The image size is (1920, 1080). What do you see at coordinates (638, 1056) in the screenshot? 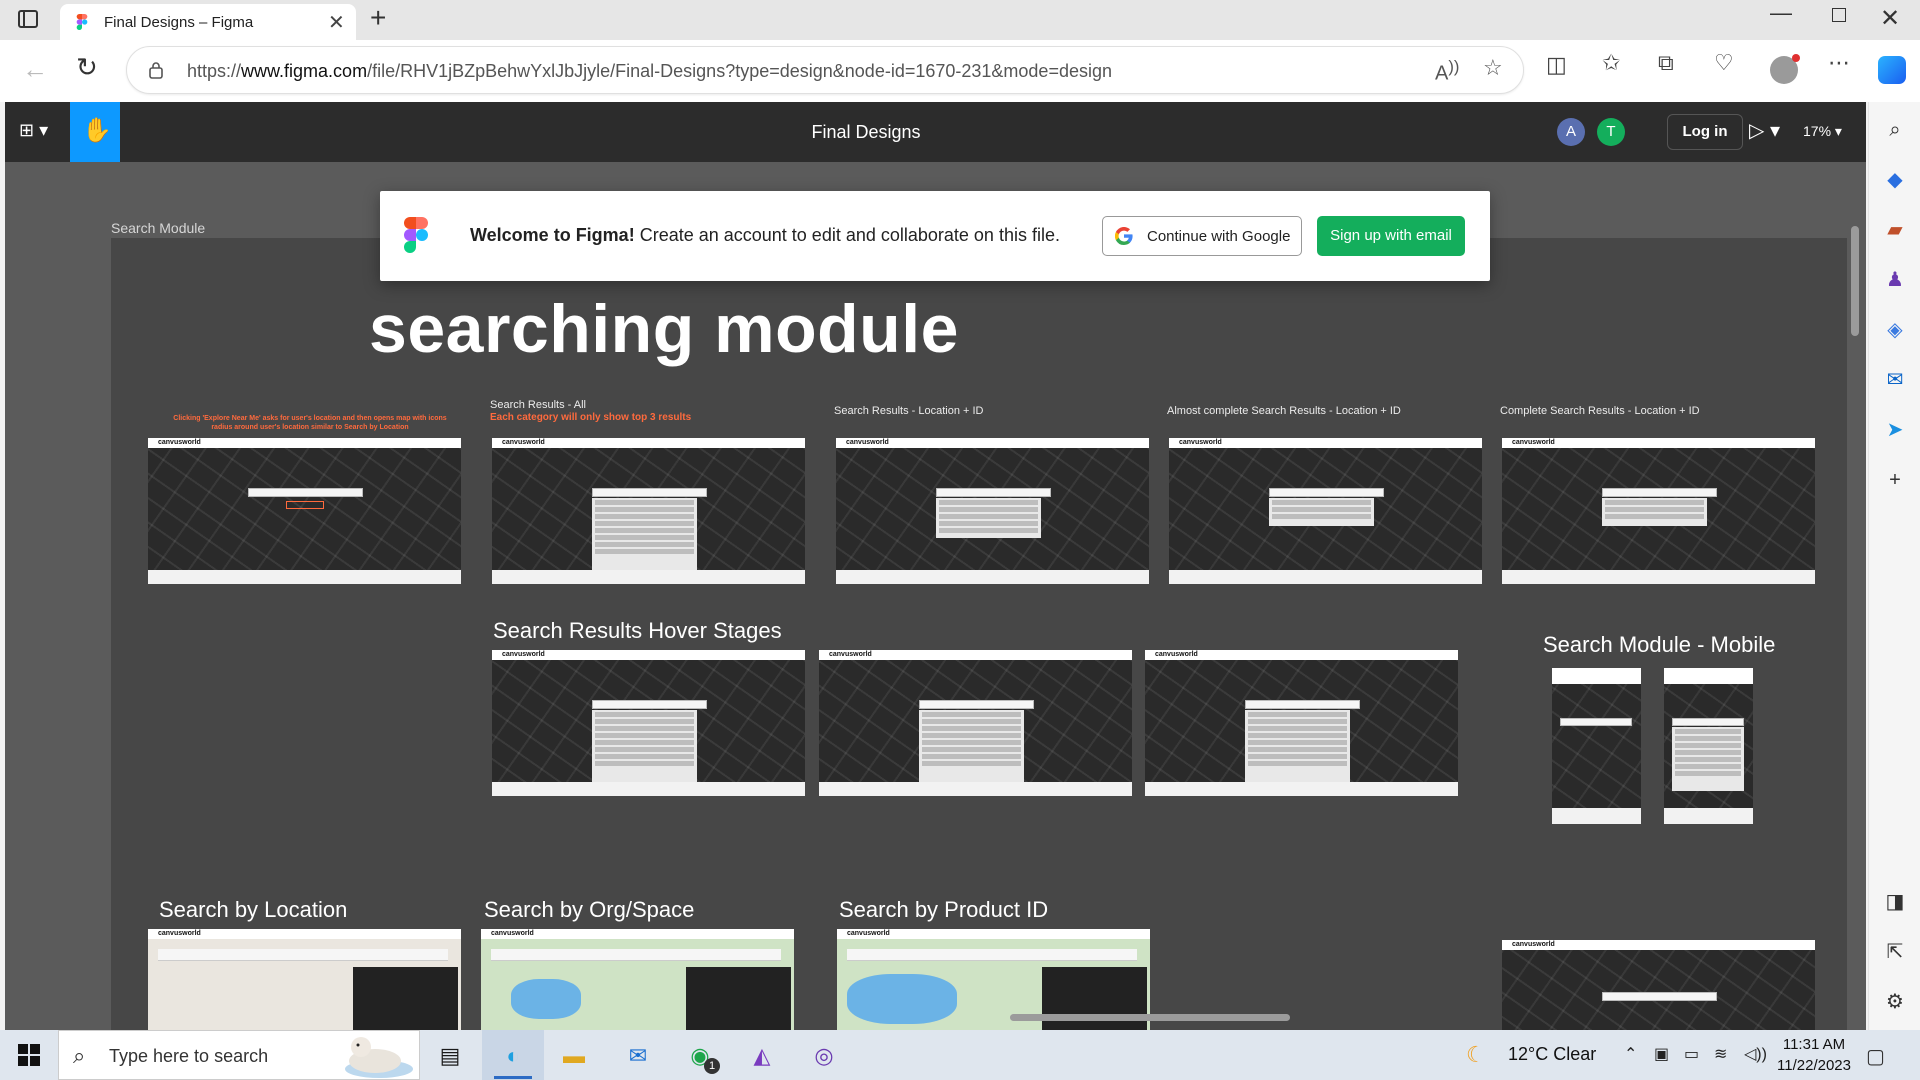
I see `mail-icon: ✉` at bounding box center [638, 1056].